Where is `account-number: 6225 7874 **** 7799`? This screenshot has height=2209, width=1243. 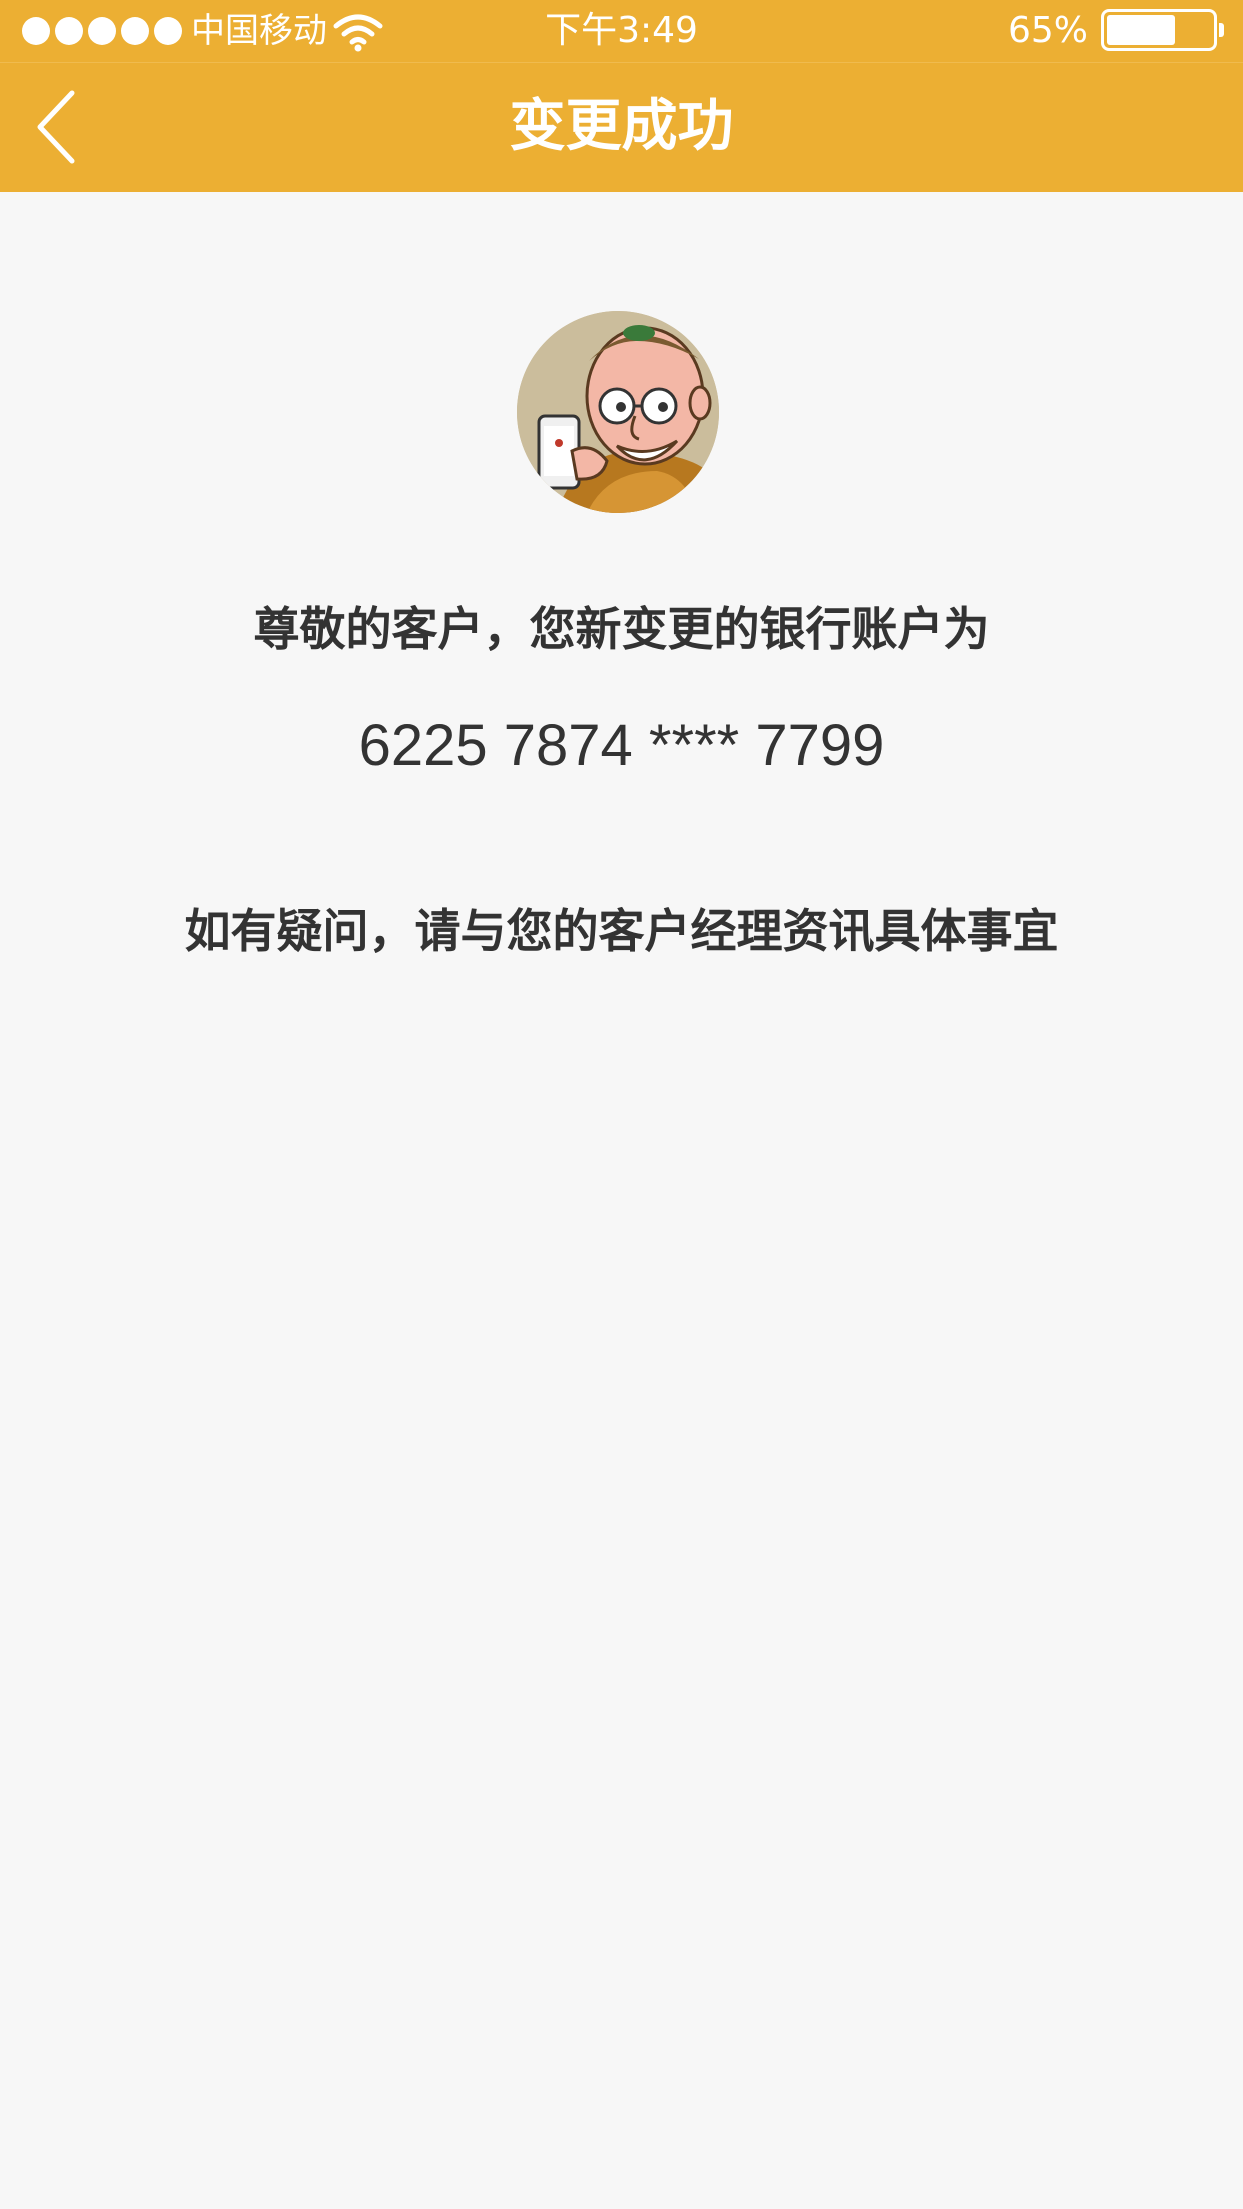 account-number: 6225 7874 **** 7799 is located at coordinates (621, 745).